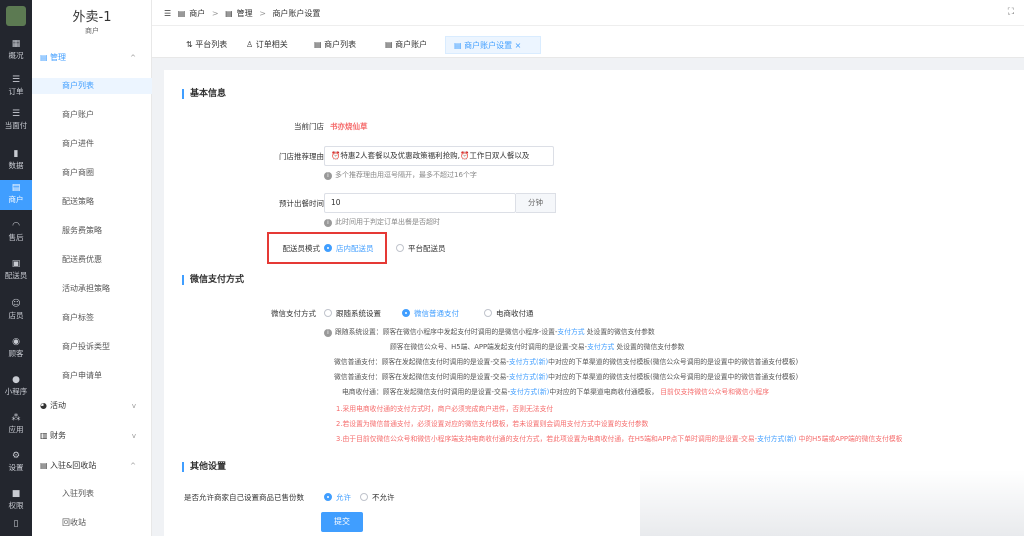  What do you see at coordinates (352, 313) in the screenshot?
I see `radio-follow-system: 跟随系统设置` at bounding box center [352, 313].